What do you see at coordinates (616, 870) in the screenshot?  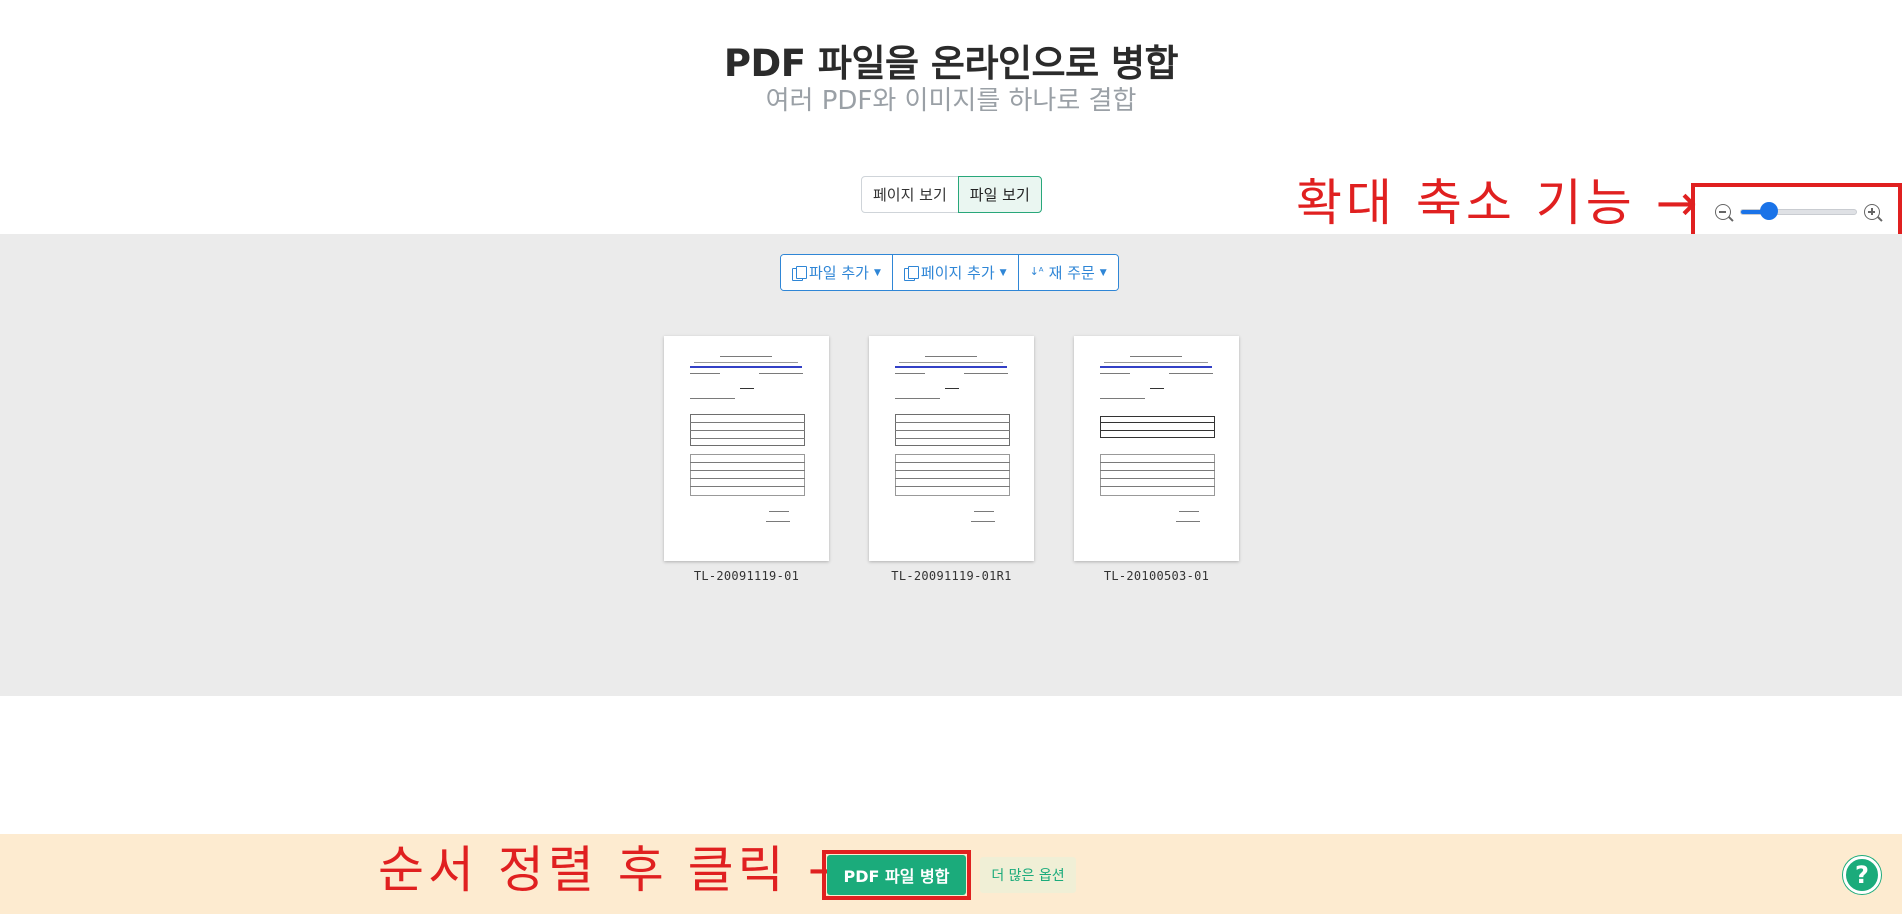 I see `merge-annotation: 순서 정렬 후 클릭 →` at bounding box center [616, 870].